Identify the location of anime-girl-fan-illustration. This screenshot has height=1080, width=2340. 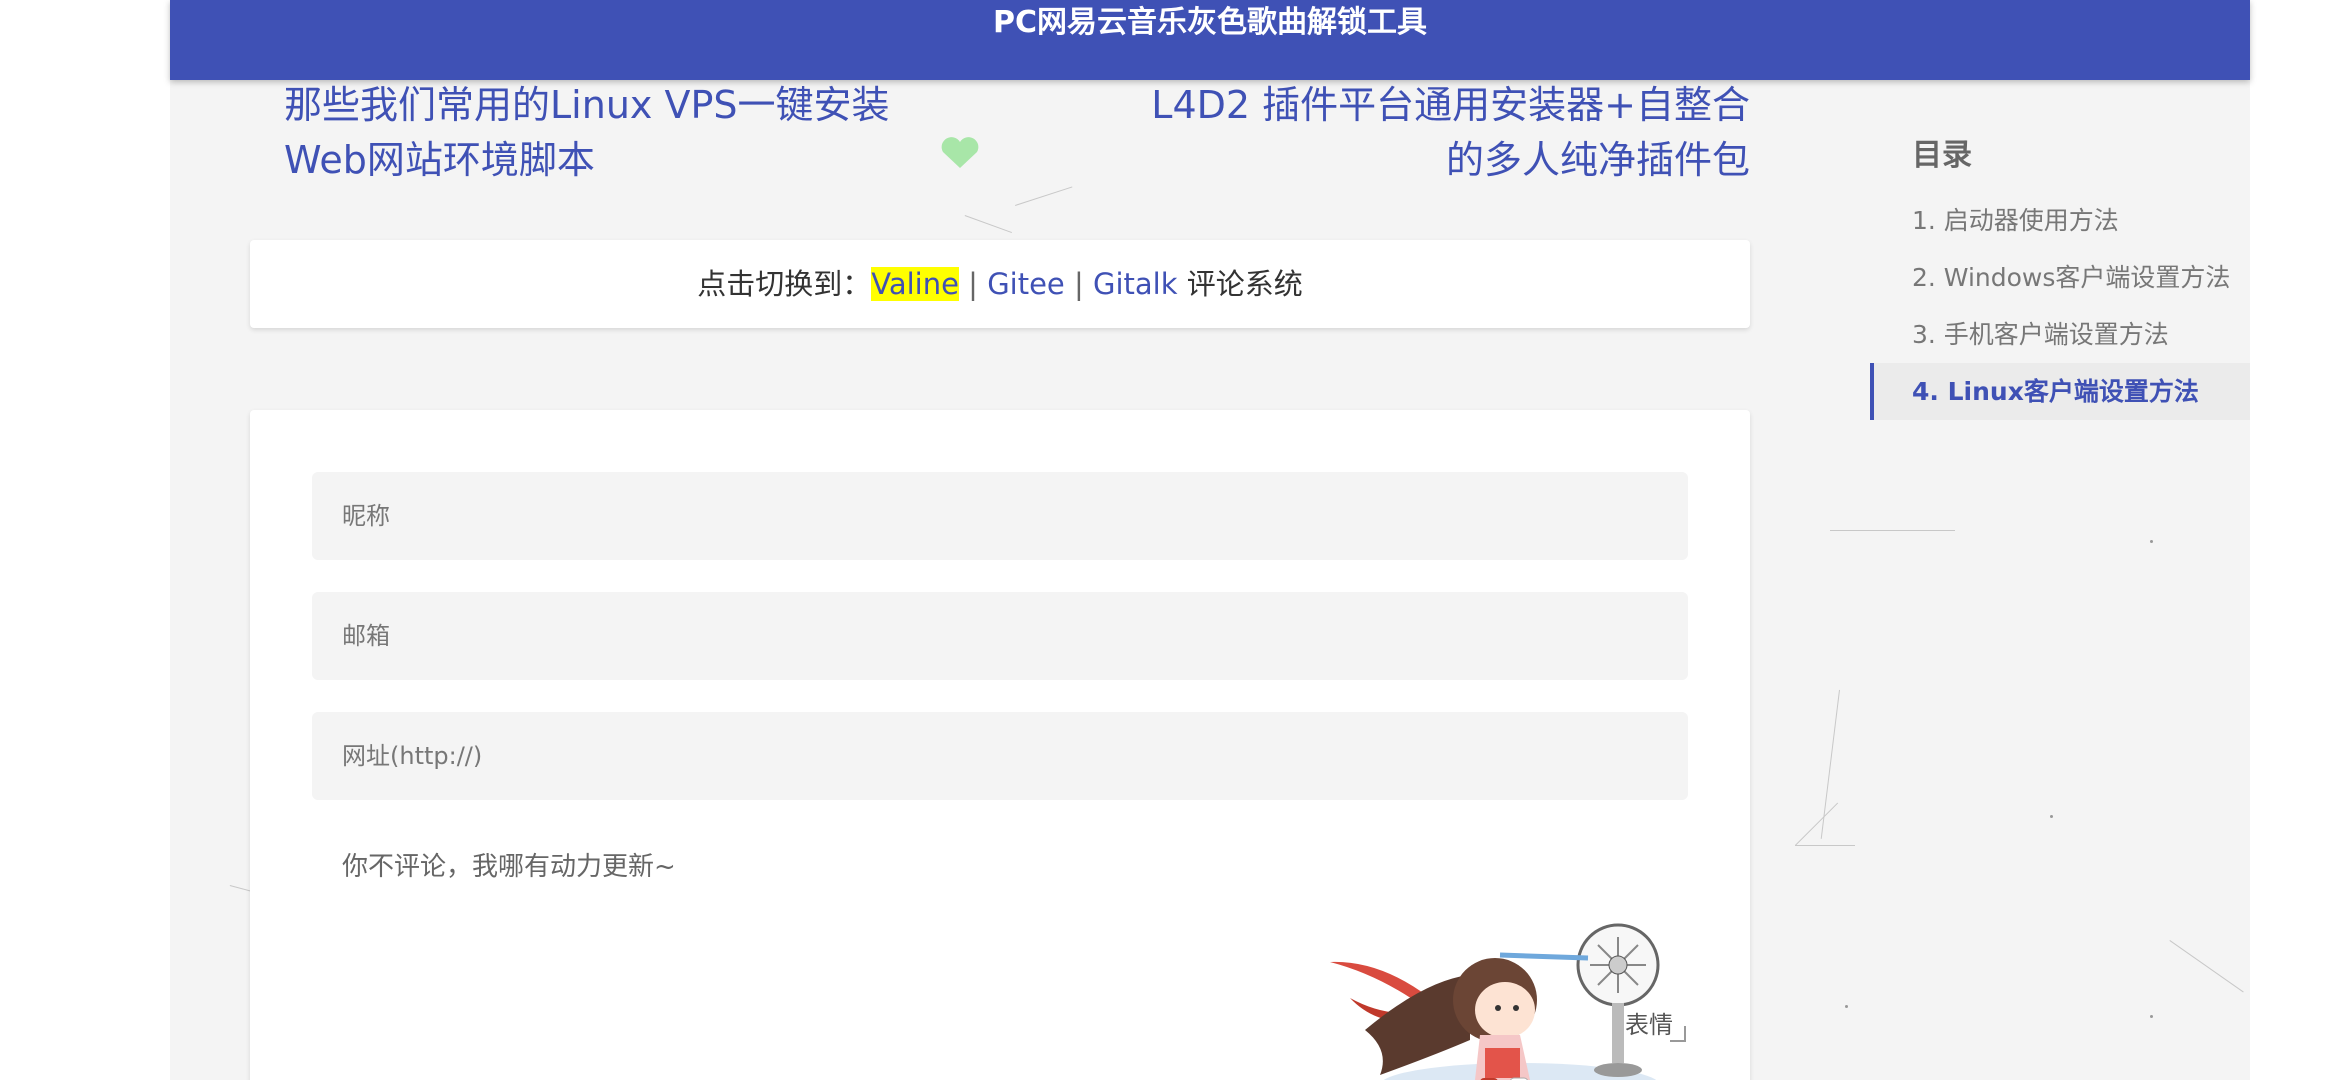
(1495, 1001).